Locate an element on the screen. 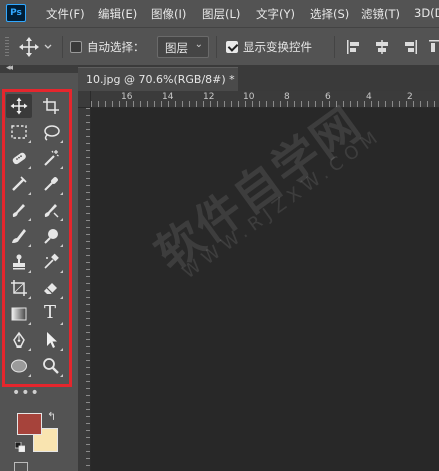 This screenshot has height=471, width=439. menu-layer: 图层(L) is located at coordinates (221, 14).